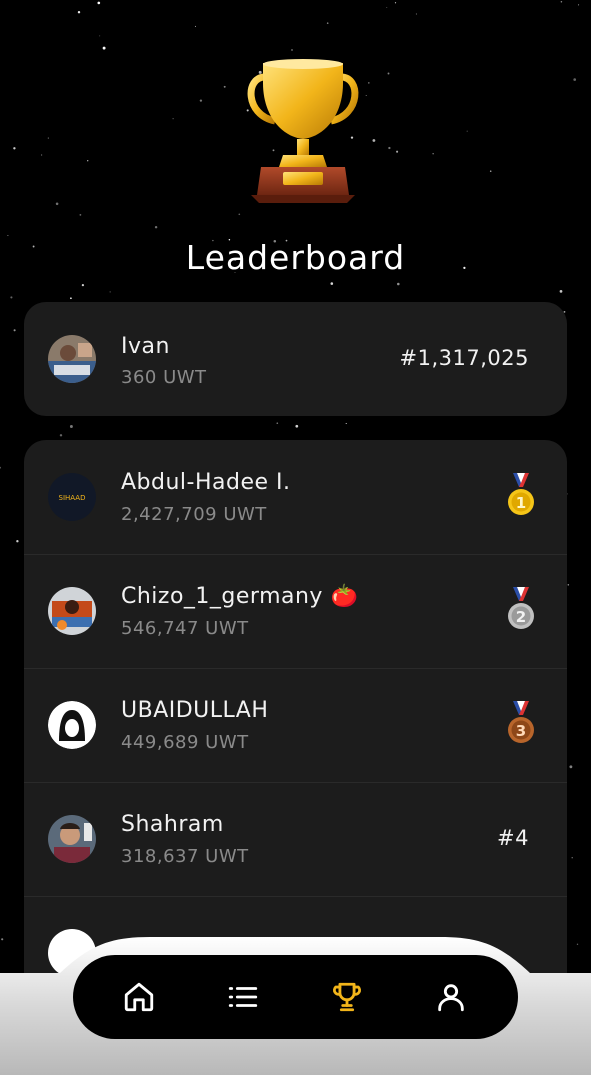  I want to click on user-name: Chizo_1_germany 🍅, so click(240, 596).